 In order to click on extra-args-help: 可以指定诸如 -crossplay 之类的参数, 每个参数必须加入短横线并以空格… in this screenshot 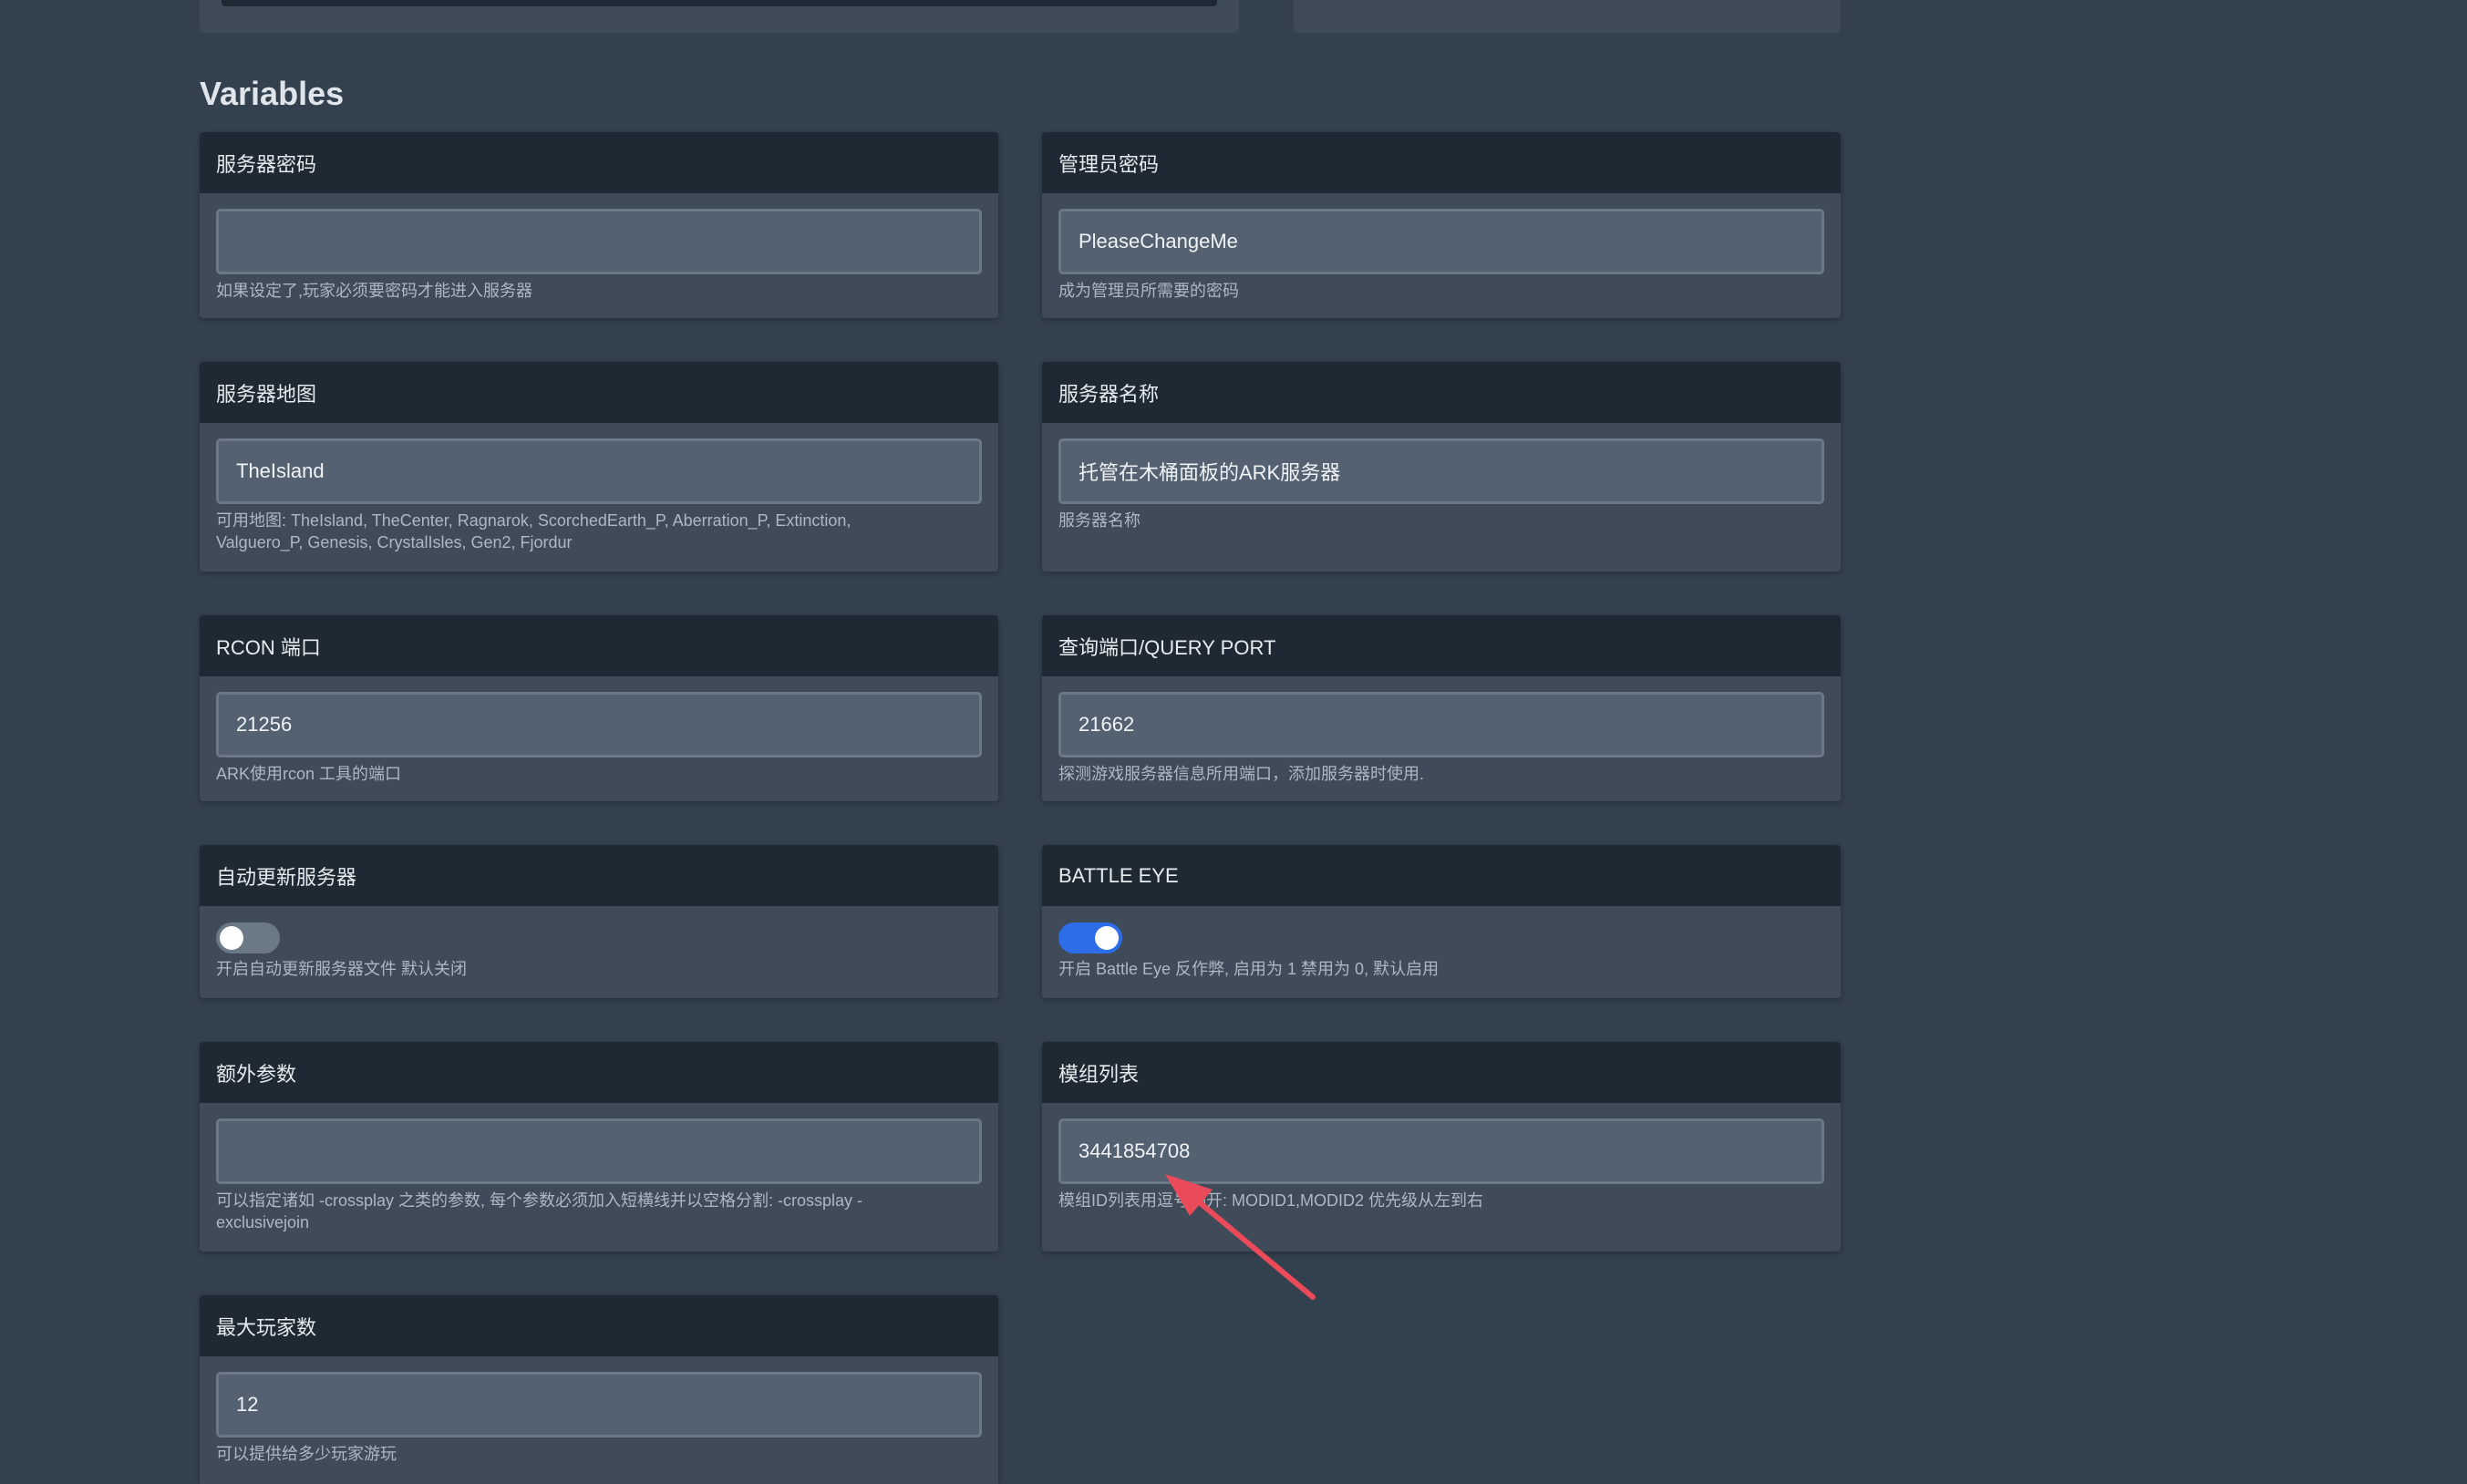, I will do `click(539, 1211)`.